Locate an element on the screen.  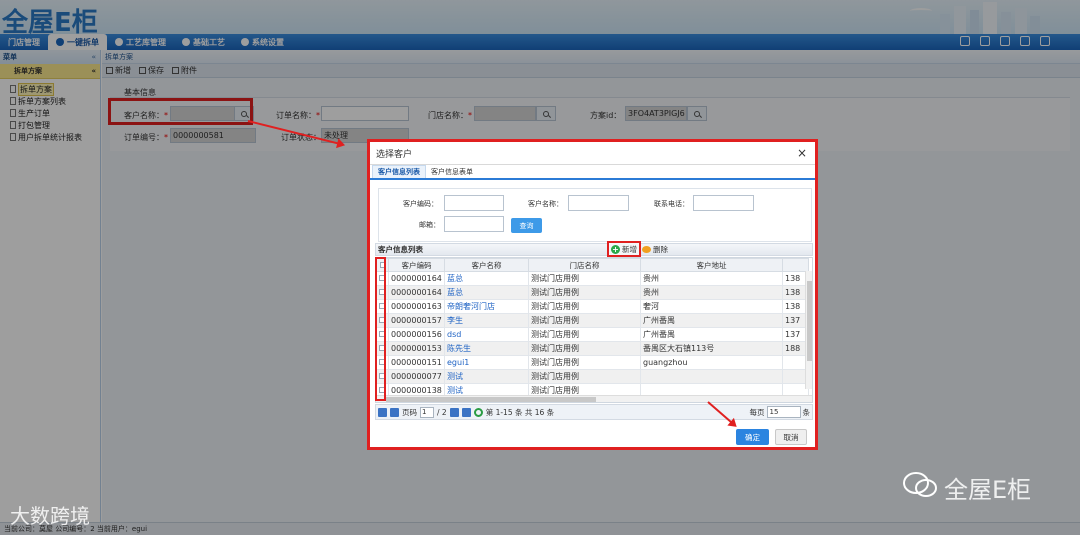
refresh-icon is located at coordinates (478, 412).